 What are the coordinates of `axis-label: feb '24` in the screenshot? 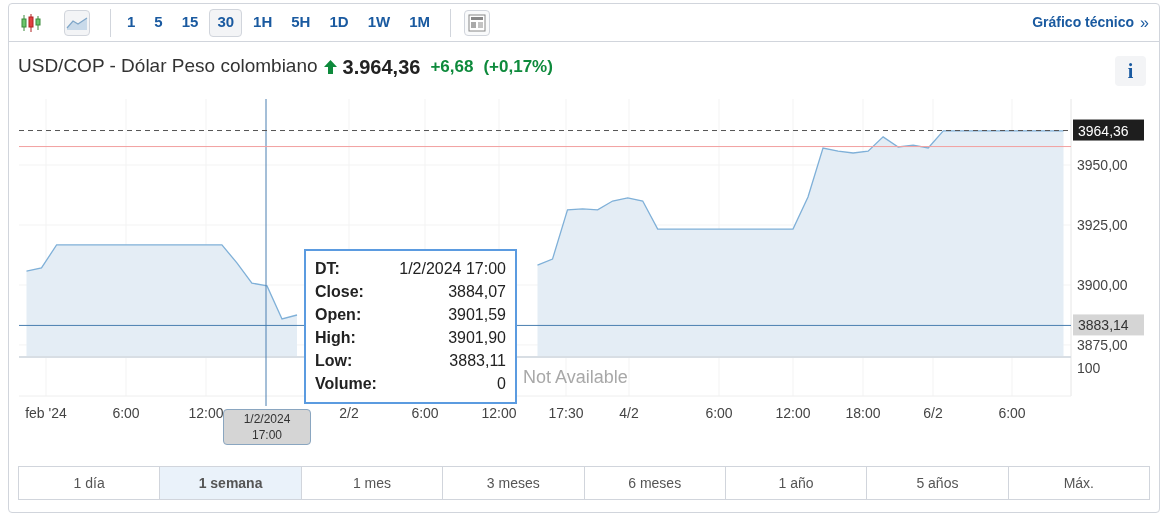 It's located at (46, 413).